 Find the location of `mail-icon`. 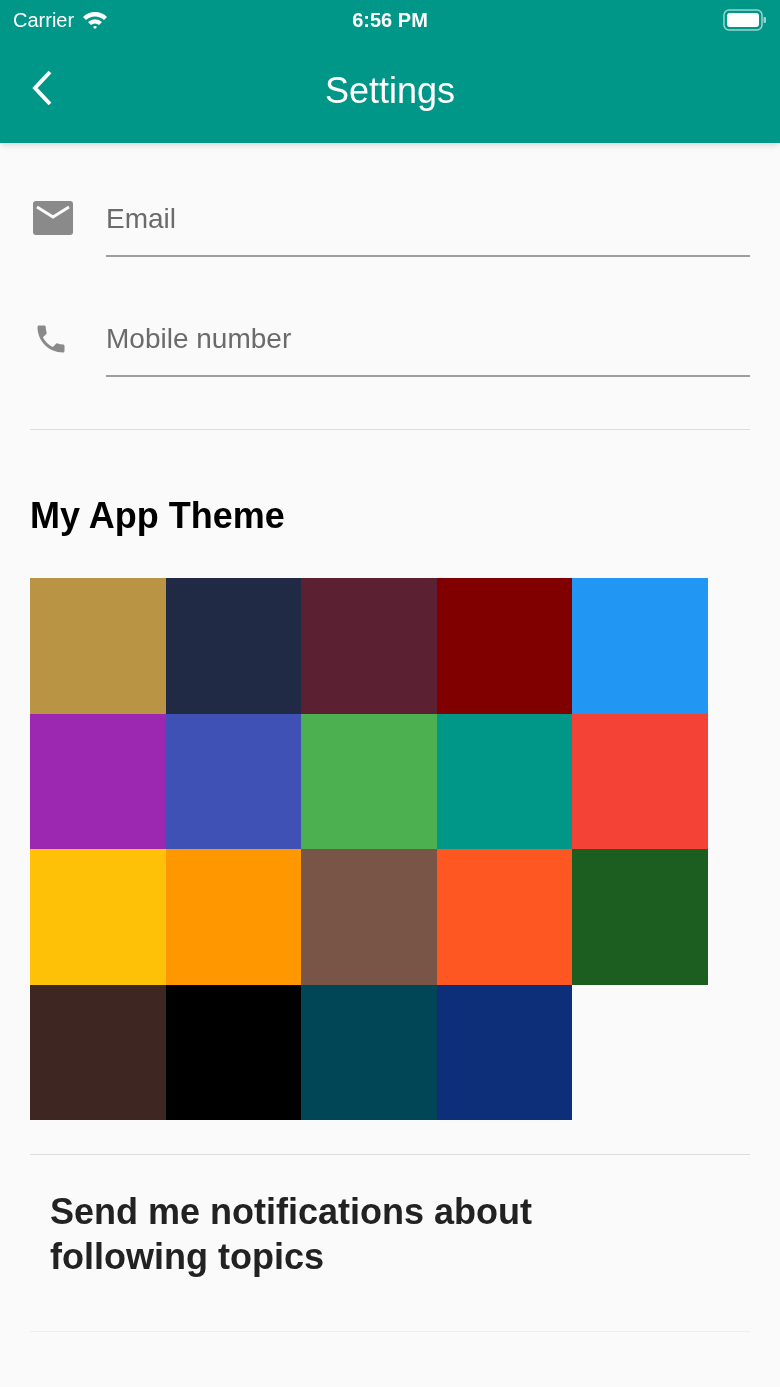

mail-icon is located at coordinates (53, 218).